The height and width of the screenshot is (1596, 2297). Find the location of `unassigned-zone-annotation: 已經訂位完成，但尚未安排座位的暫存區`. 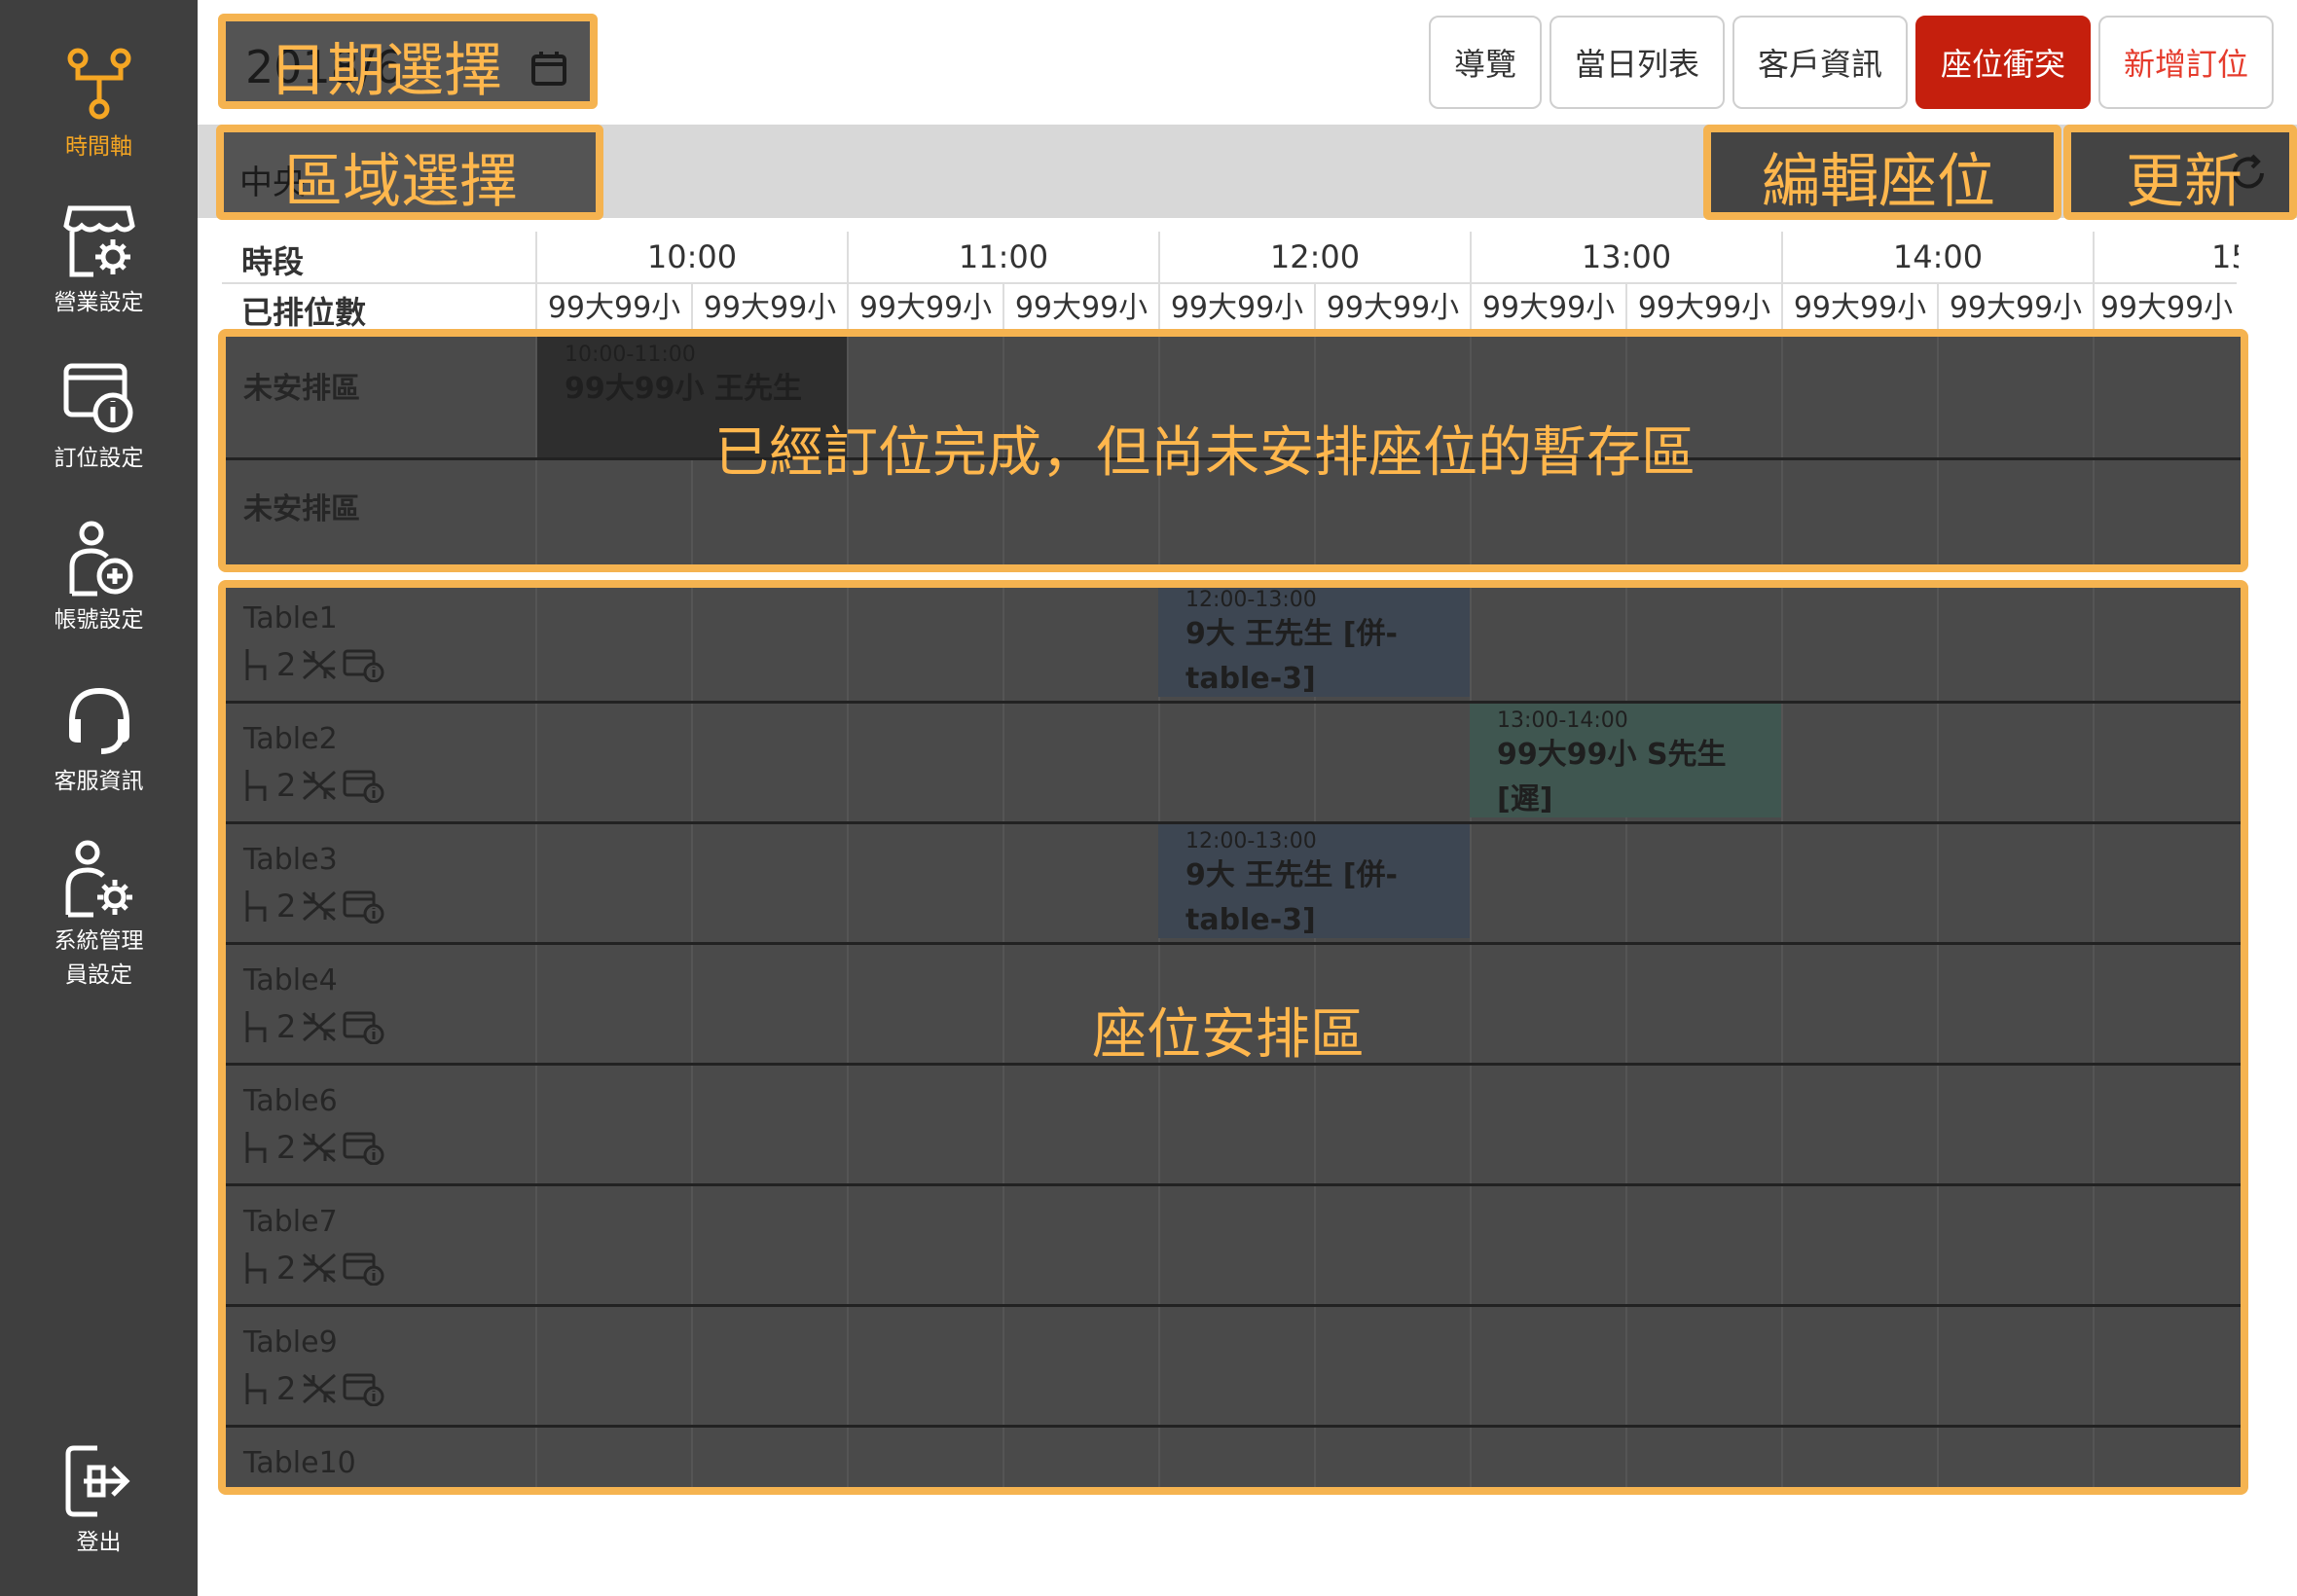

unassigned-zone-annotation: 已經訂位完成，但尚未安排座位的暫存區 is located at coordinates (1205, 453).